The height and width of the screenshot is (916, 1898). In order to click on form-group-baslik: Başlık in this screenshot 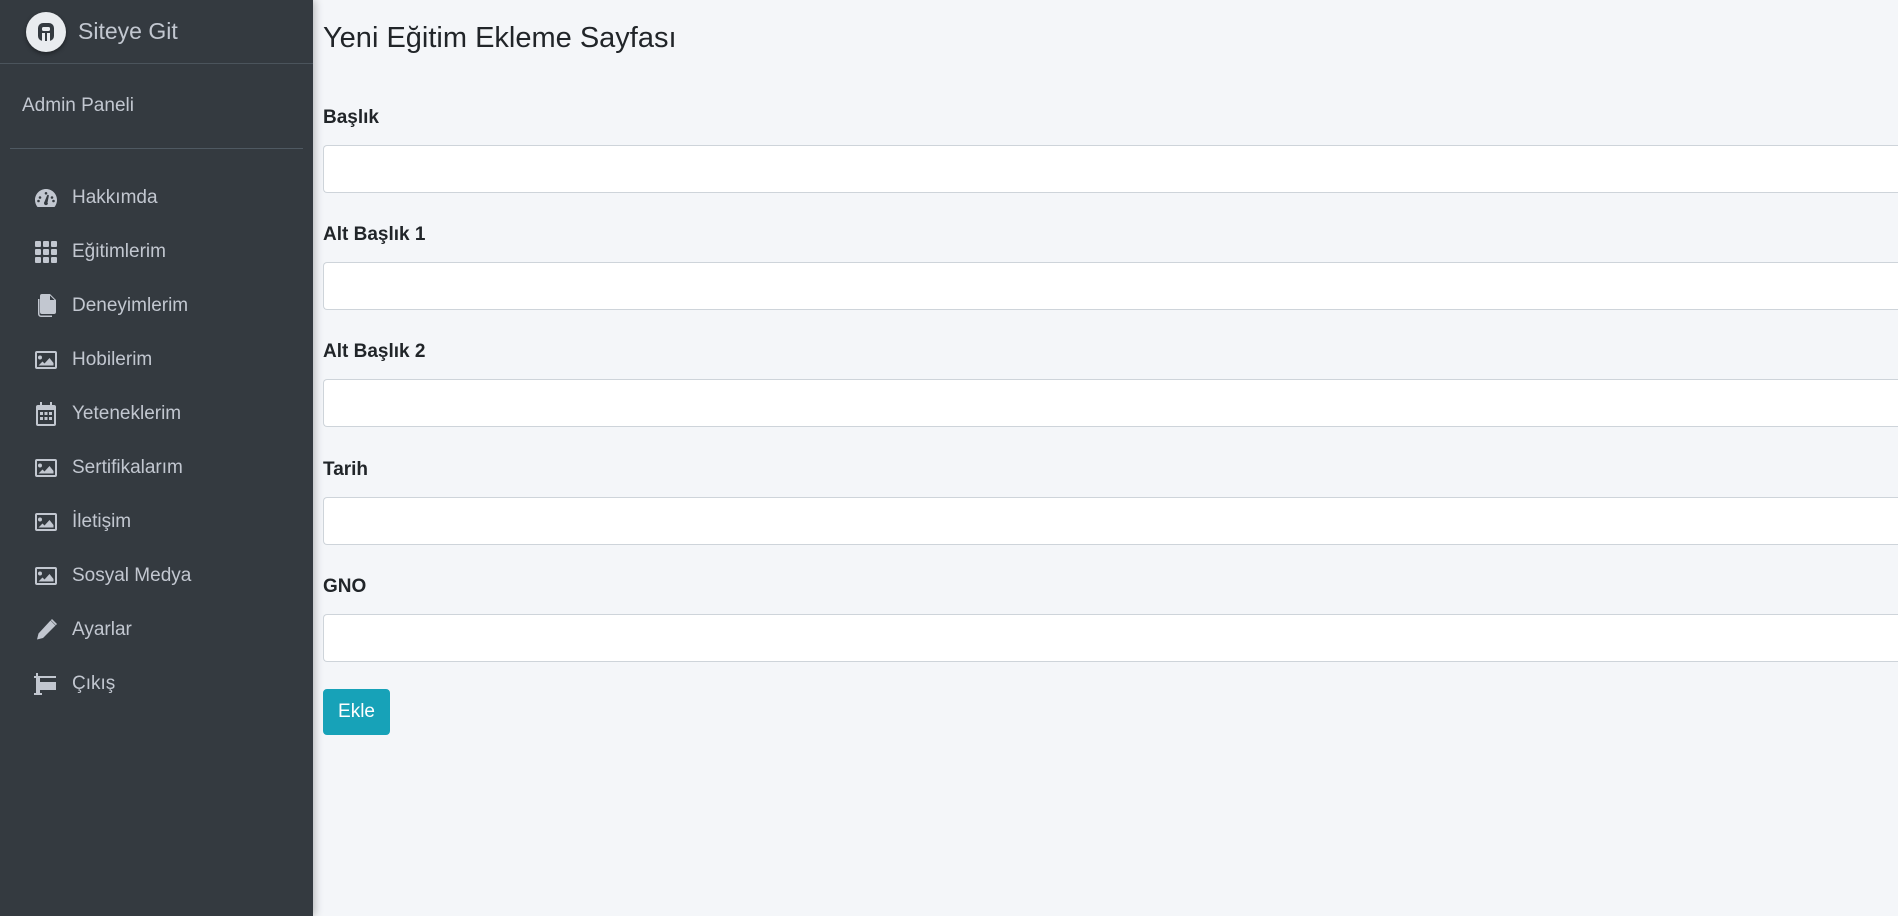, I will do `click(1110, 148)`.